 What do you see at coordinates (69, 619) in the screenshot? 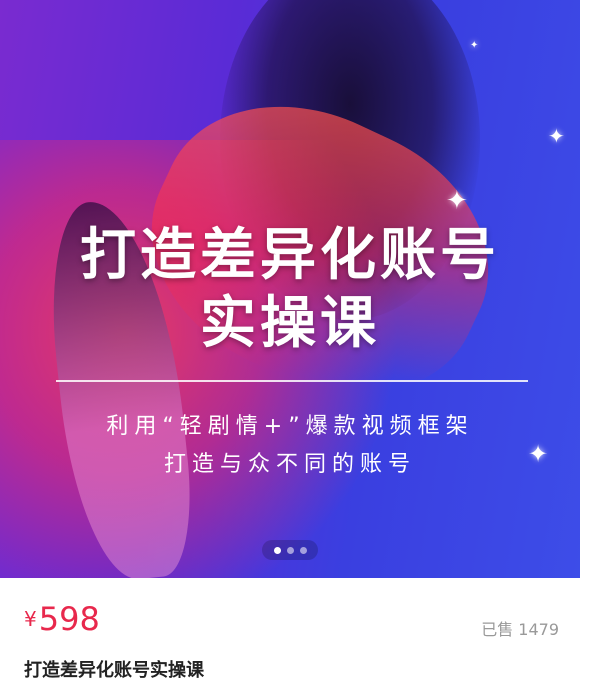
I see `price-amount: 598` at bounding box center [69, 619].